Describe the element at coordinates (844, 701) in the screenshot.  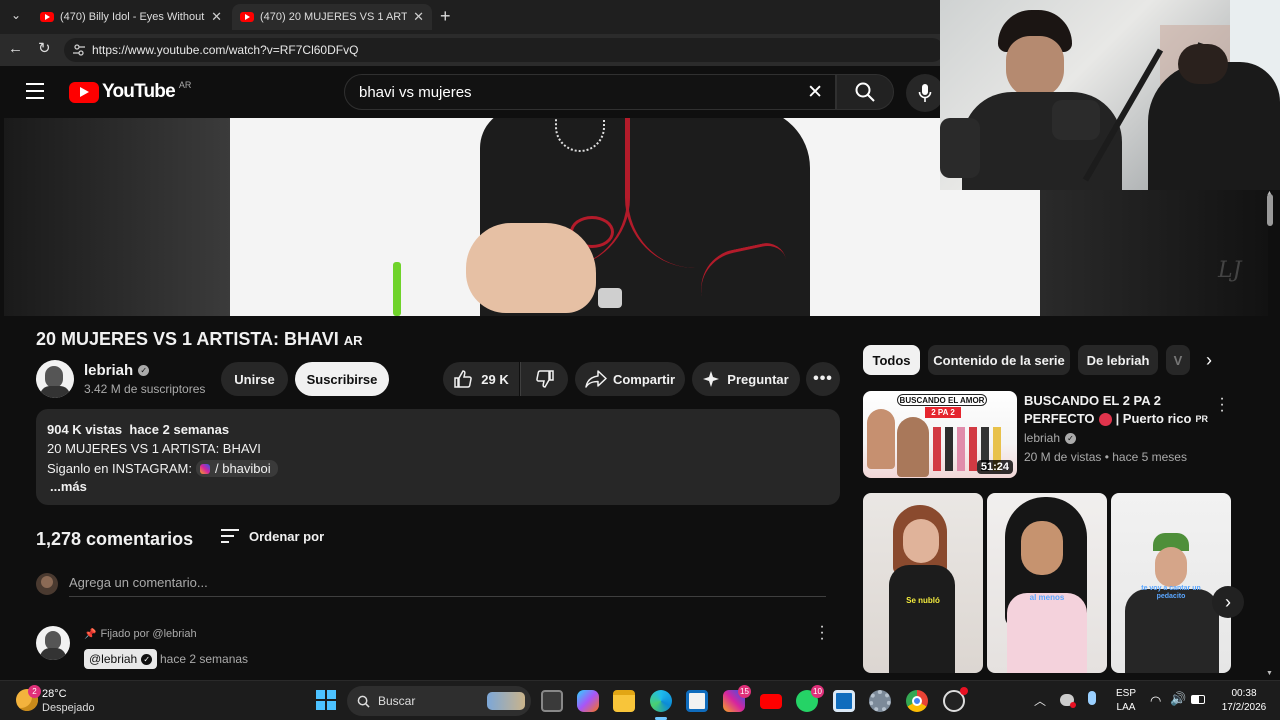
I see `app-window-icon` at that location.